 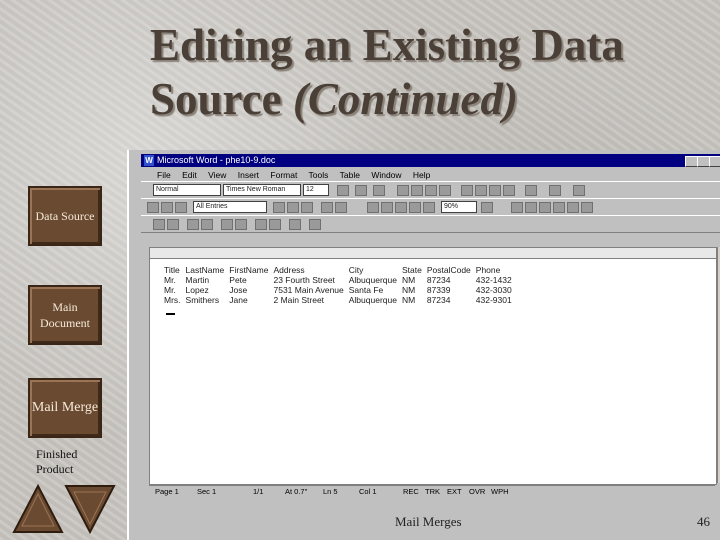 What do you see at coordinates (417, 190) in the screenshot?
I see `align-center-icon` at bounding box center [417, 190].